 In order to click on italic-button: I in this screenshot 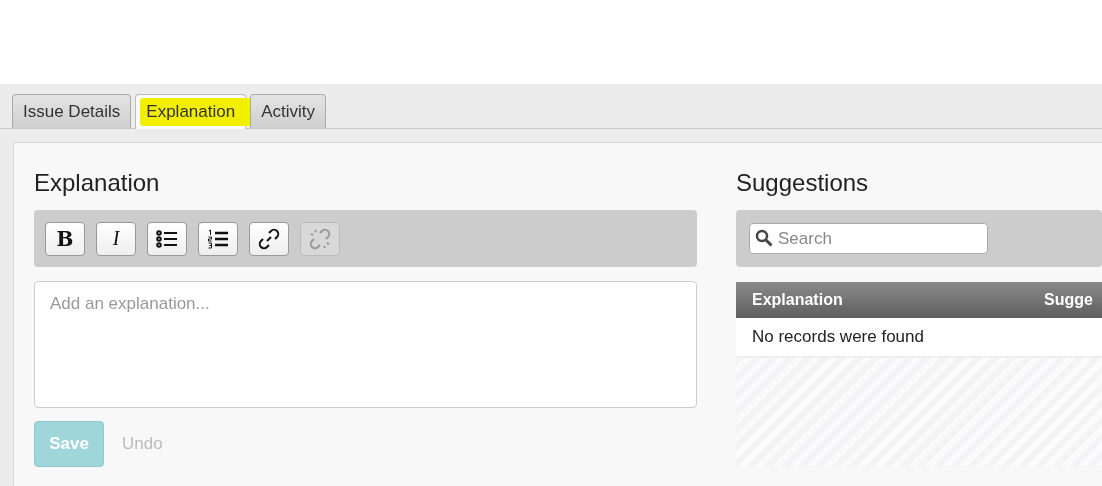, I will do `click(116, 238)`.